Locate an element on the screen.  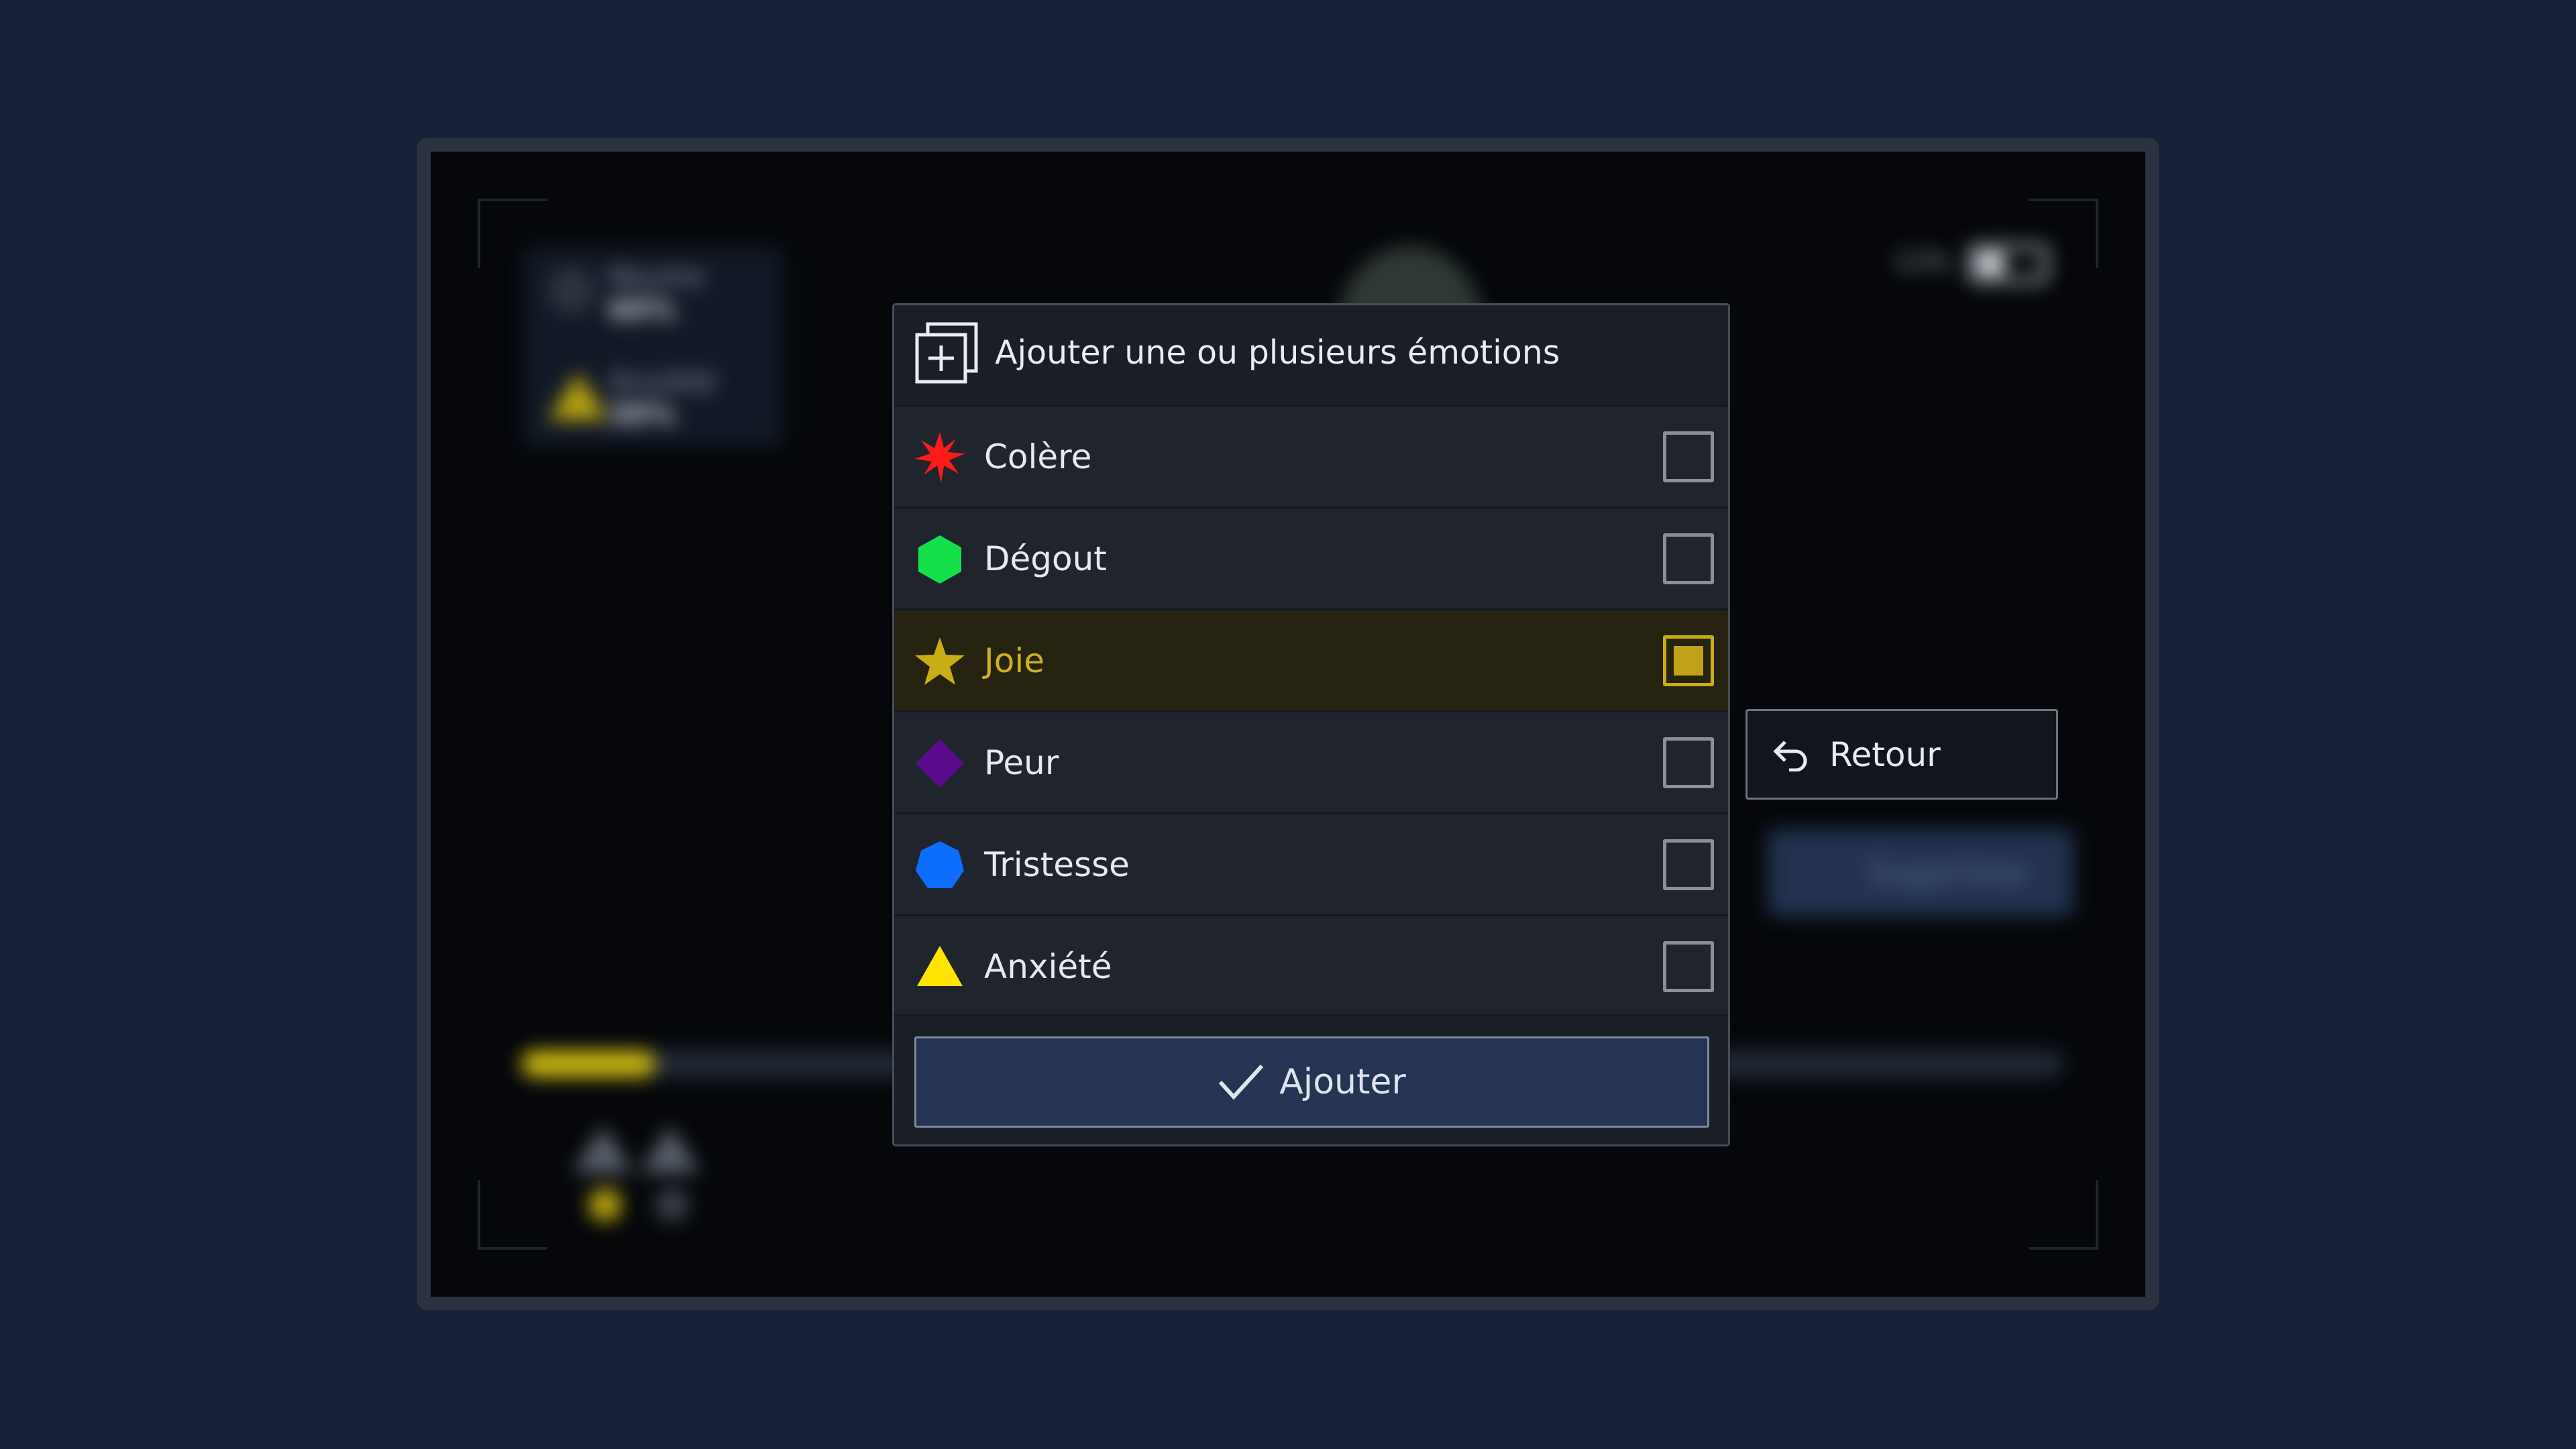
back-button: Retour is located at coordinates (1902, 754).